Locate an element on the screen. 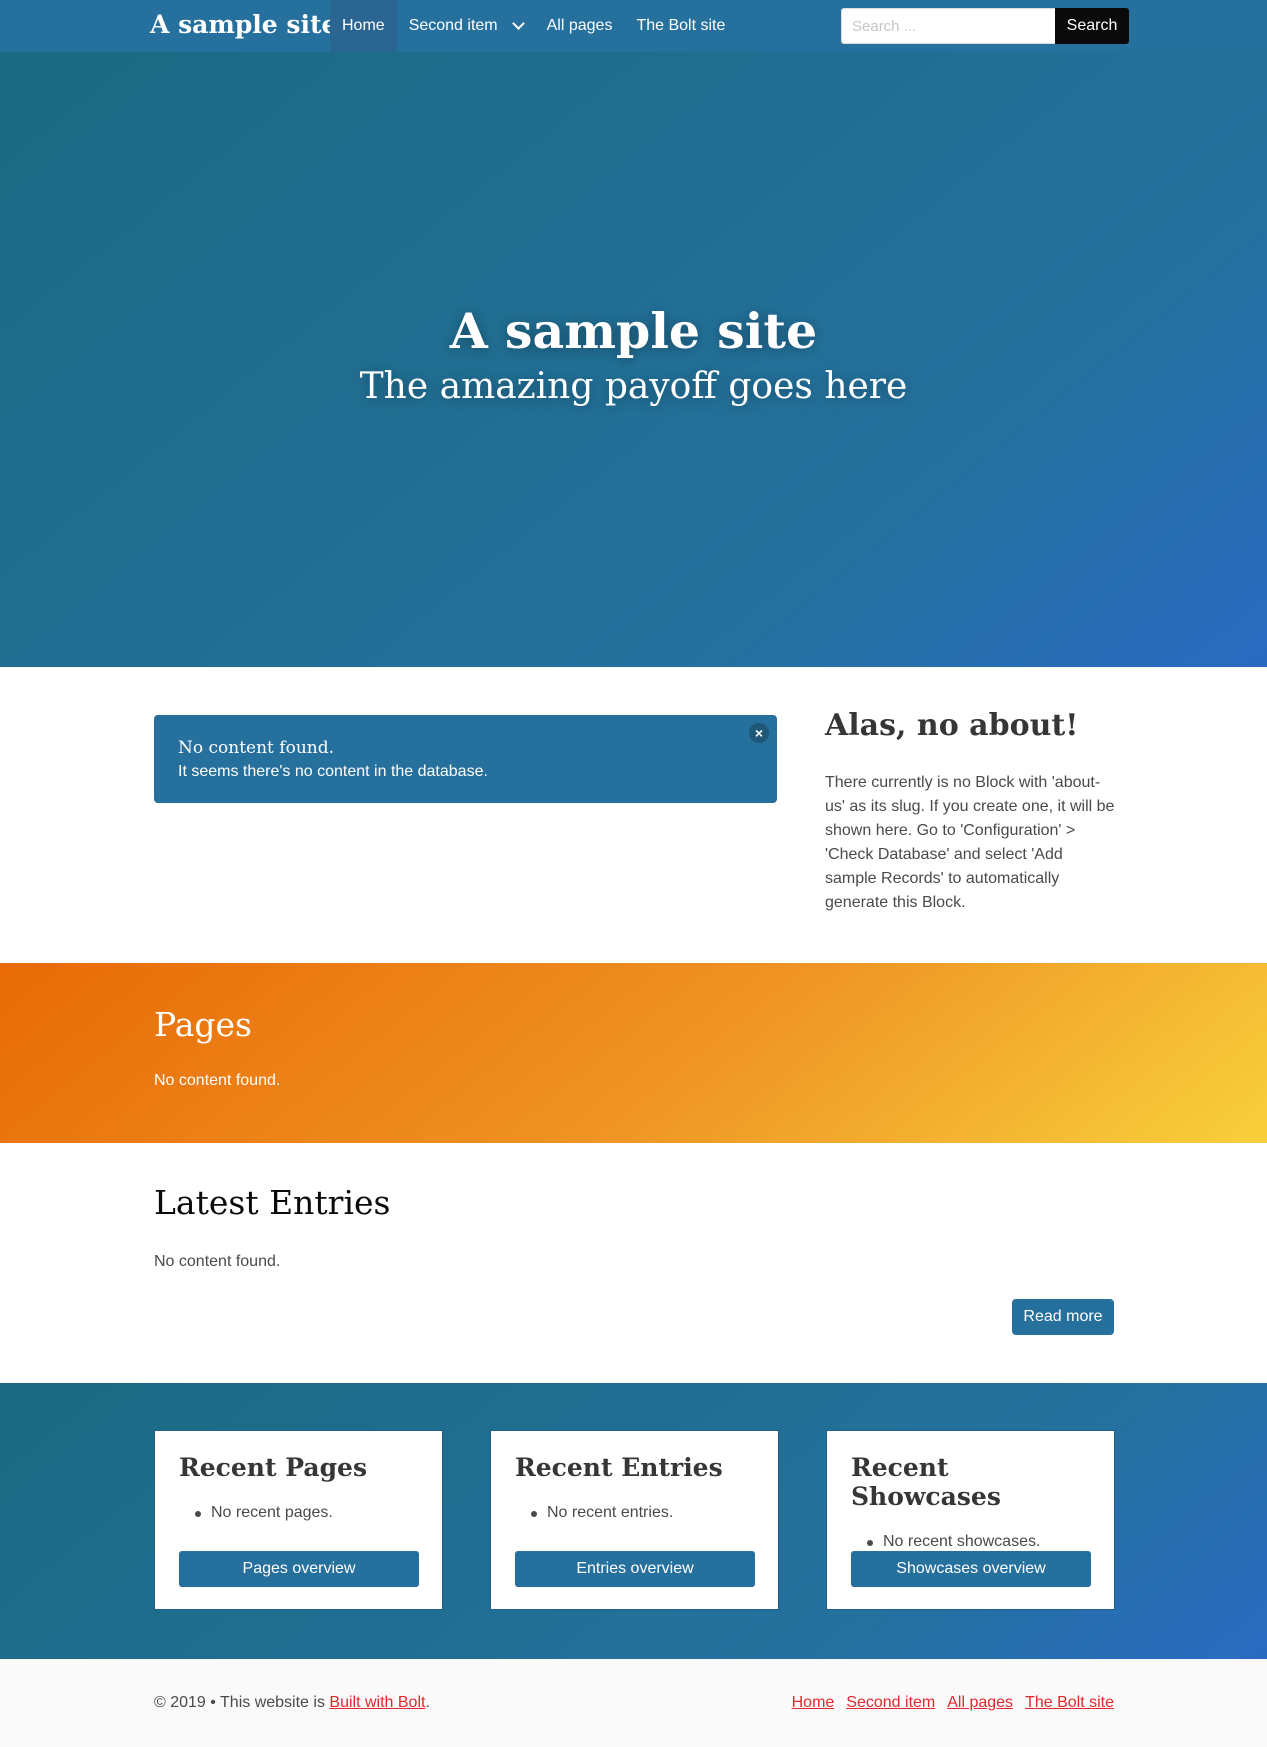  card-list: No recent entries. is located at coordinates (642, 1513).